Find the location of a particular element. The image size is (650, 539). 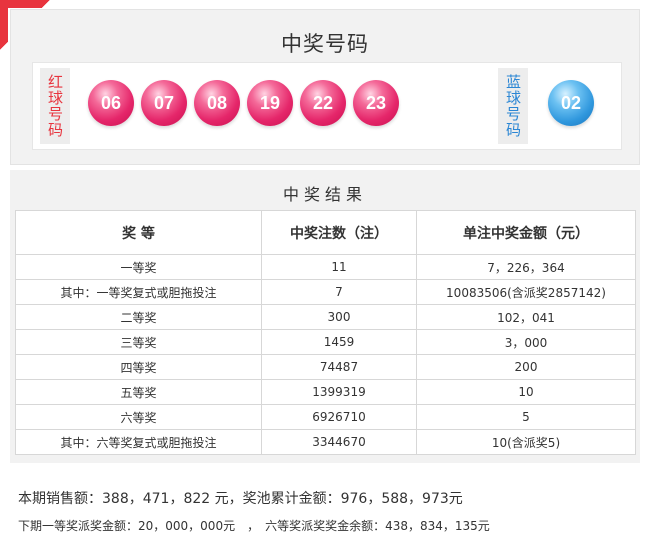

balls-box: 红球号码 06 07 08 19 22 23 蓝球号码 02 is located at coordinates (327, 106).